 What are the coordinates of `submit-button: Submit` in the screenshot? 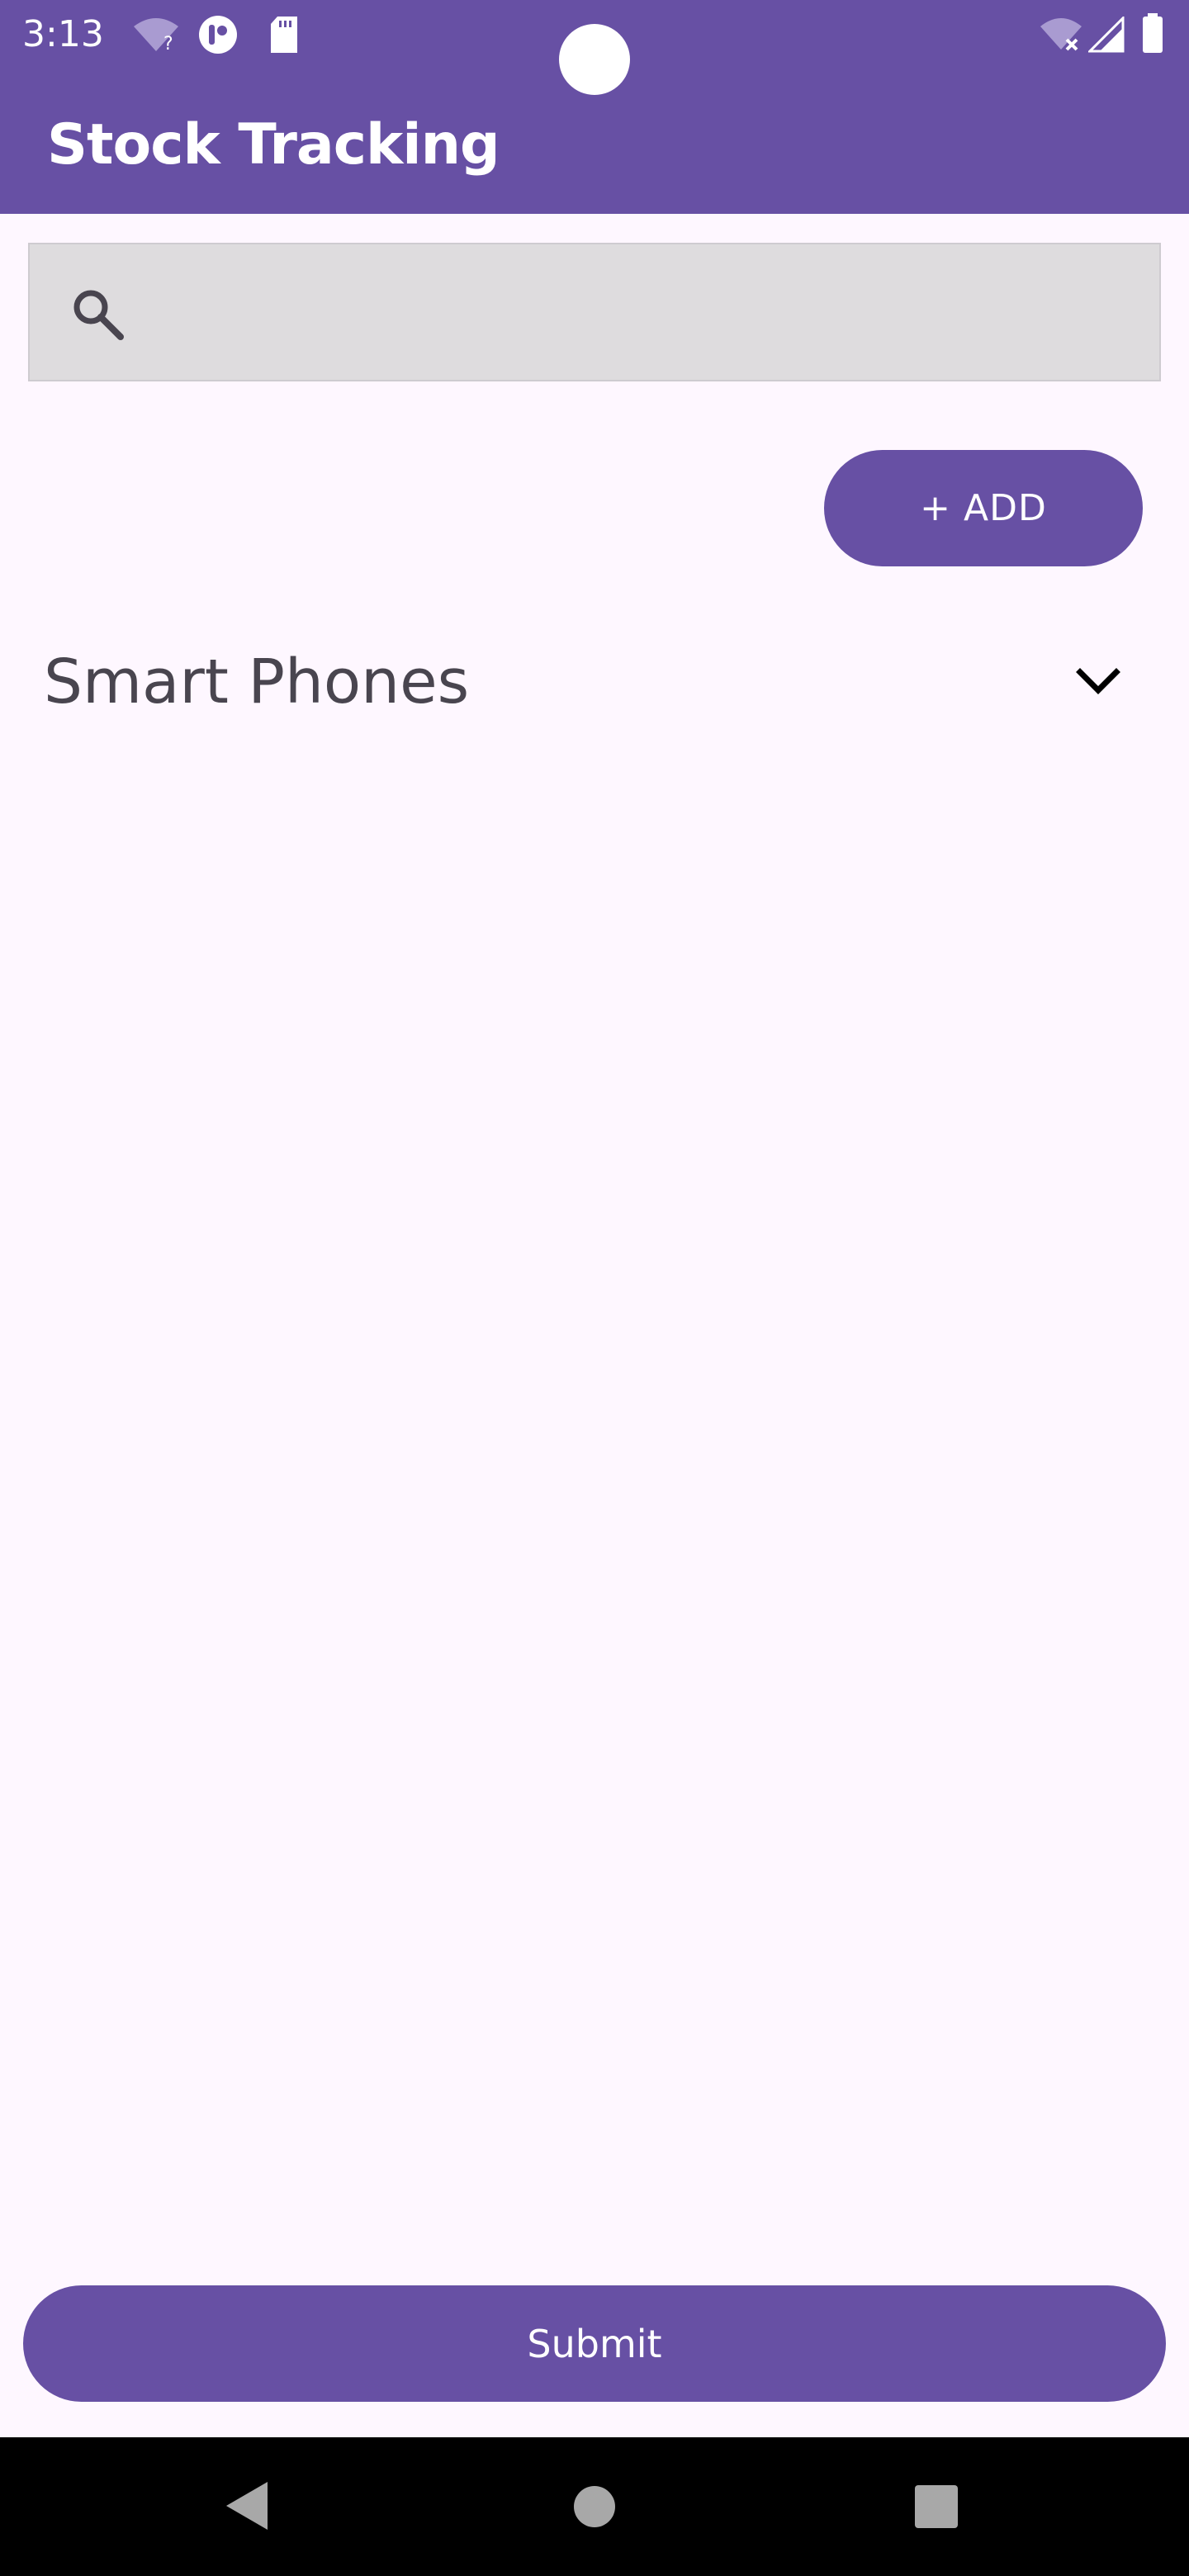 It's located at (594, 2343).